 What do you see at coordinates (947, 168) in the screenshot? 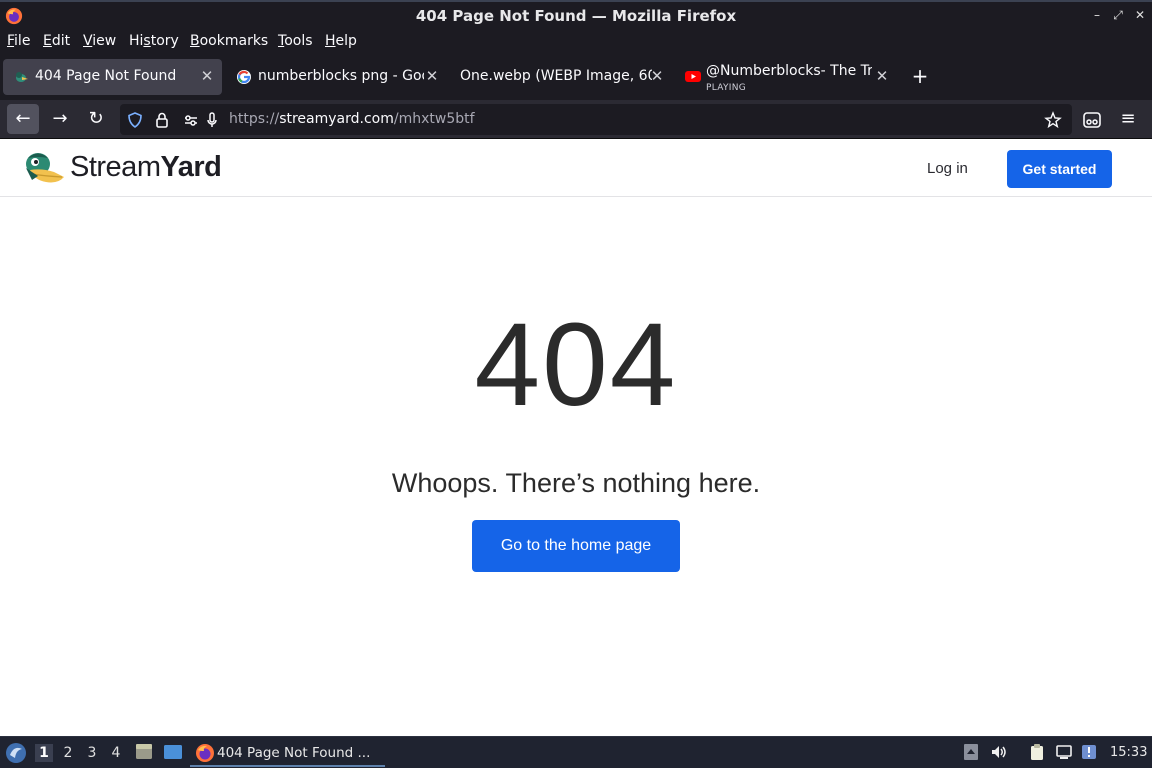
I see `login-link: Log in` at bounding box center [947, 168].